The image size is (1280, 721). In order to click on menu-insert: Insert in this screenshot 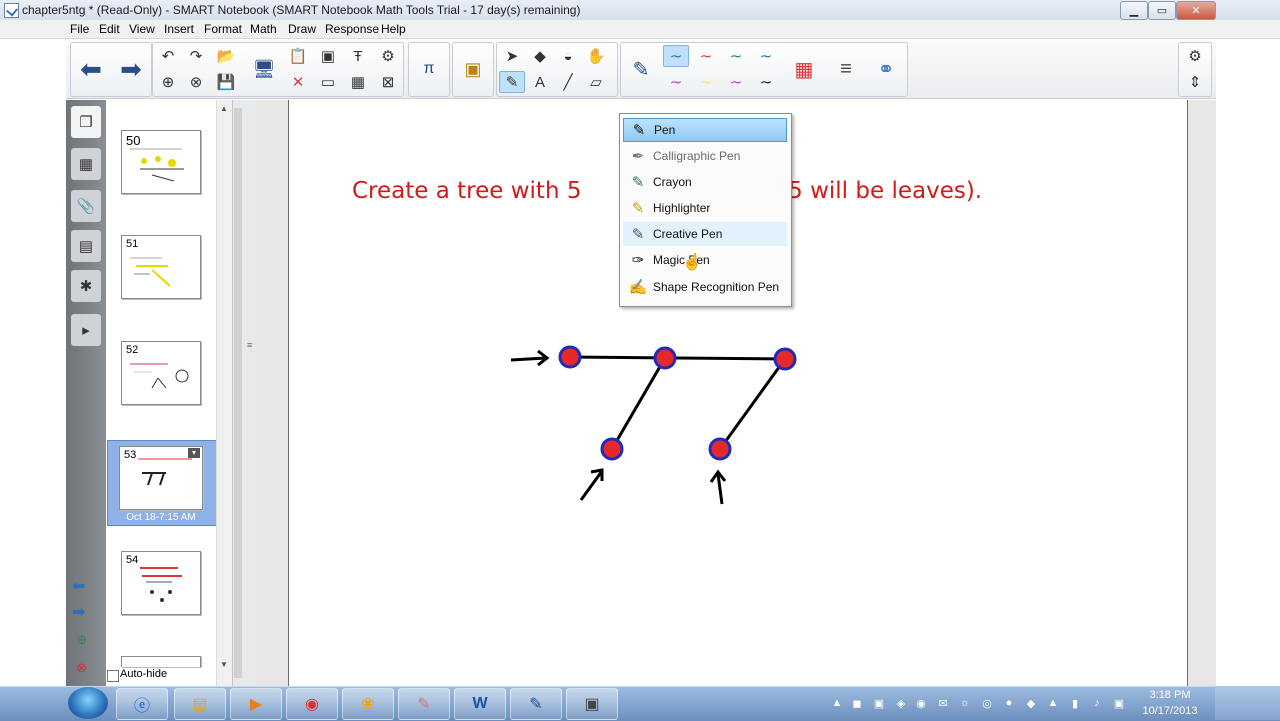, I will do `click(179, 29)`.